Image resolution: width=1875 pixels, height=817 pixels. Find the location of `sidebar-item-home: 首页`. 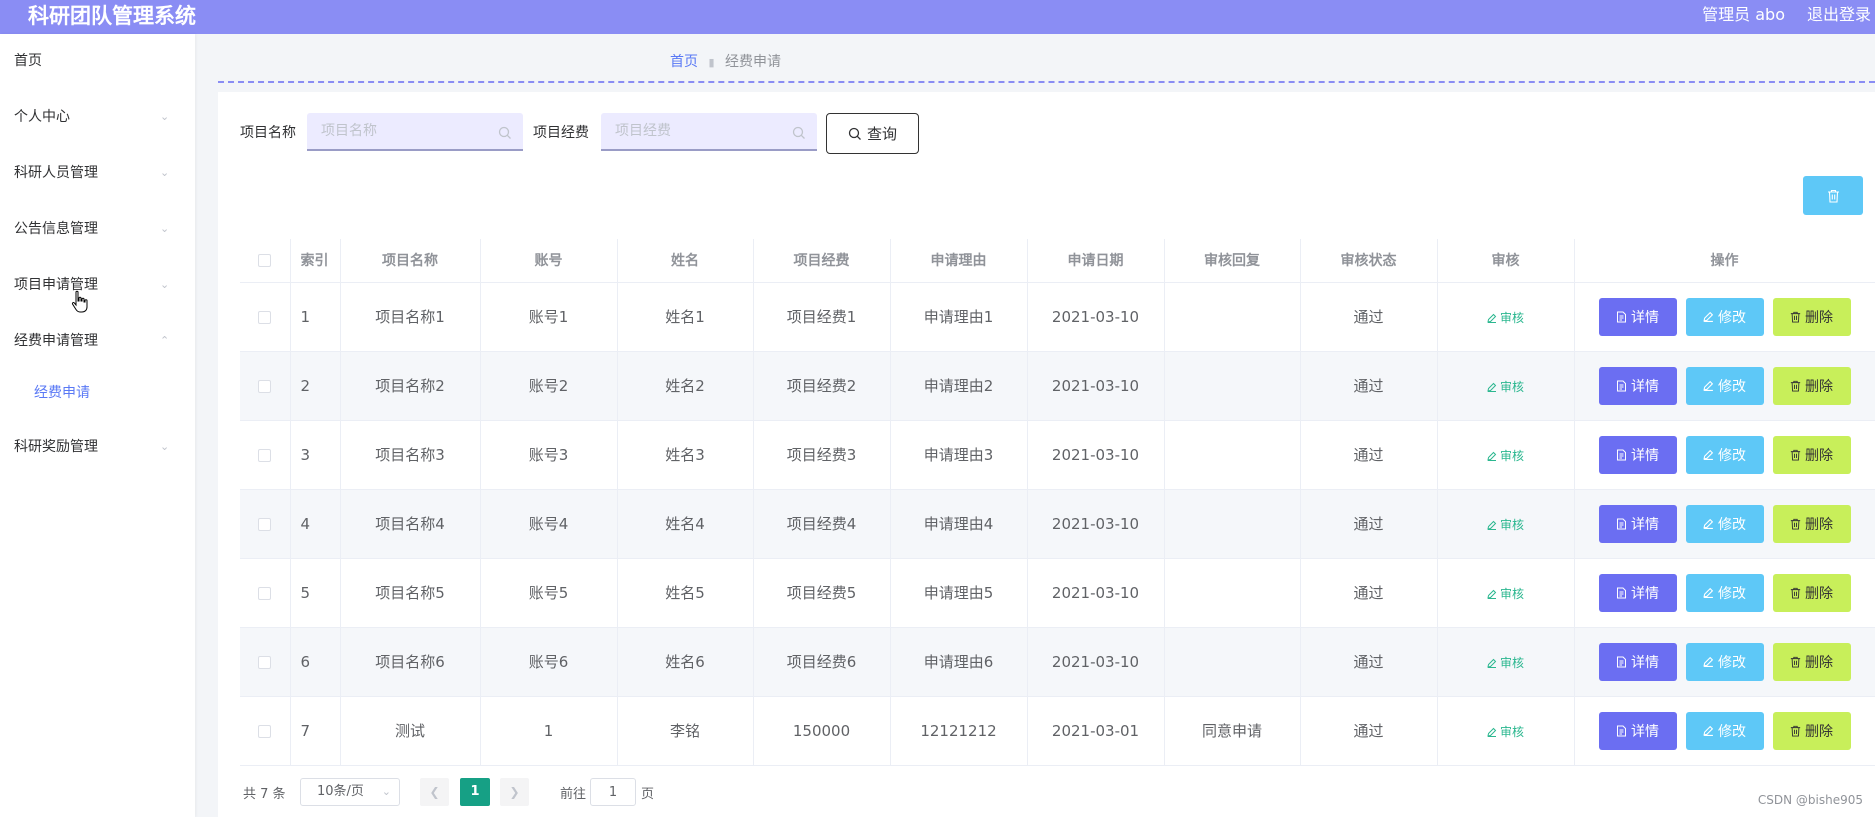

sidebar-item-home: 首页 is located at coordinates (97, 61).